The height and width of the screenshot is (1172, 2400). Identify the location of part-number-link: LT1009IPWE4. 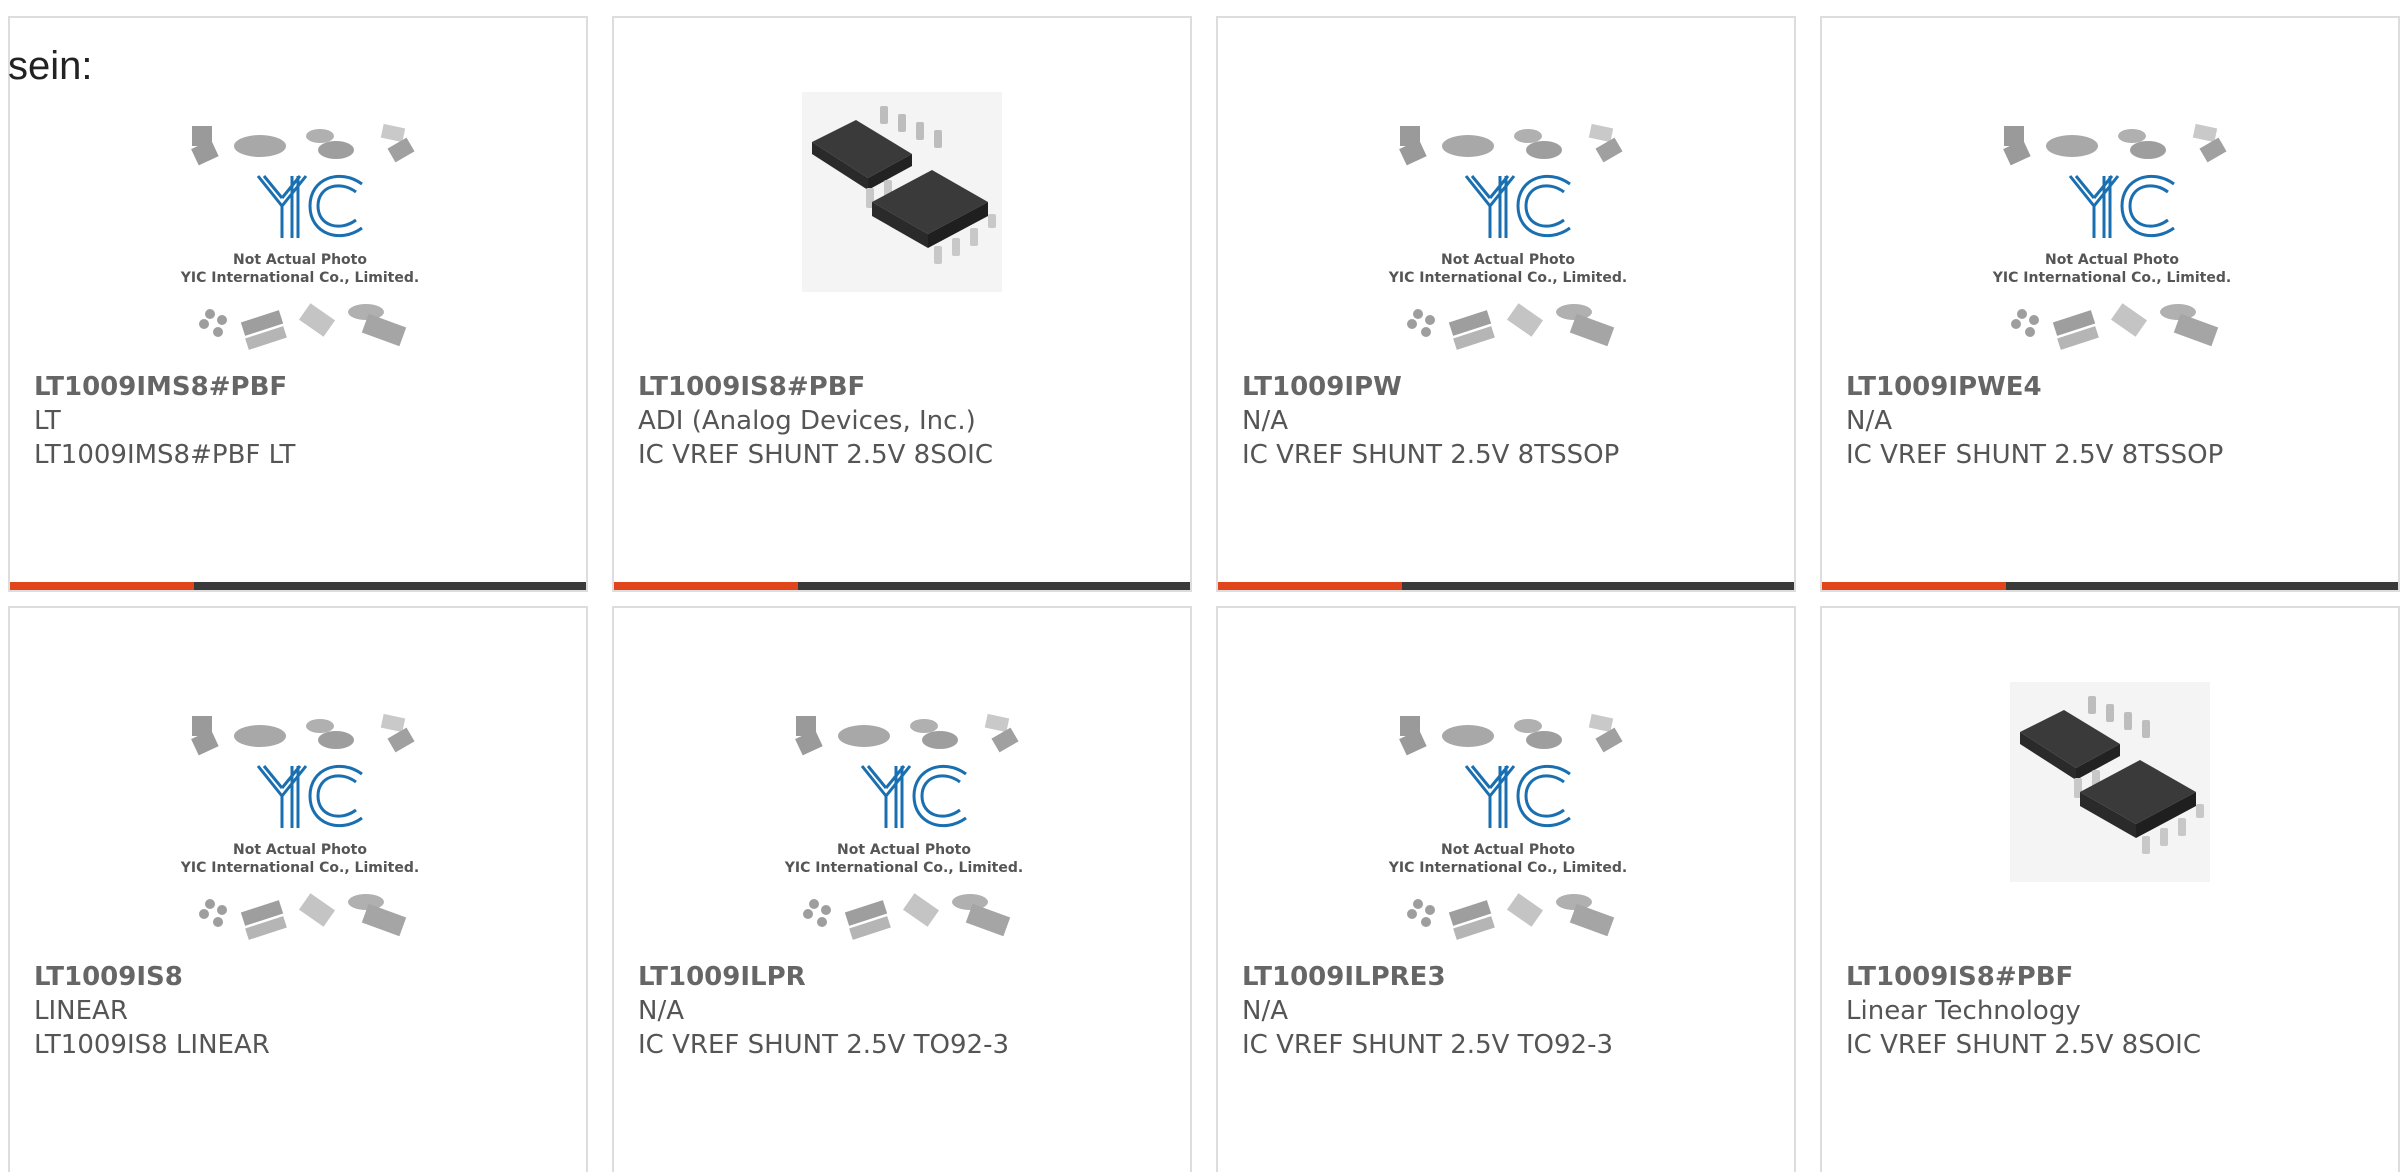
(2114, 387).